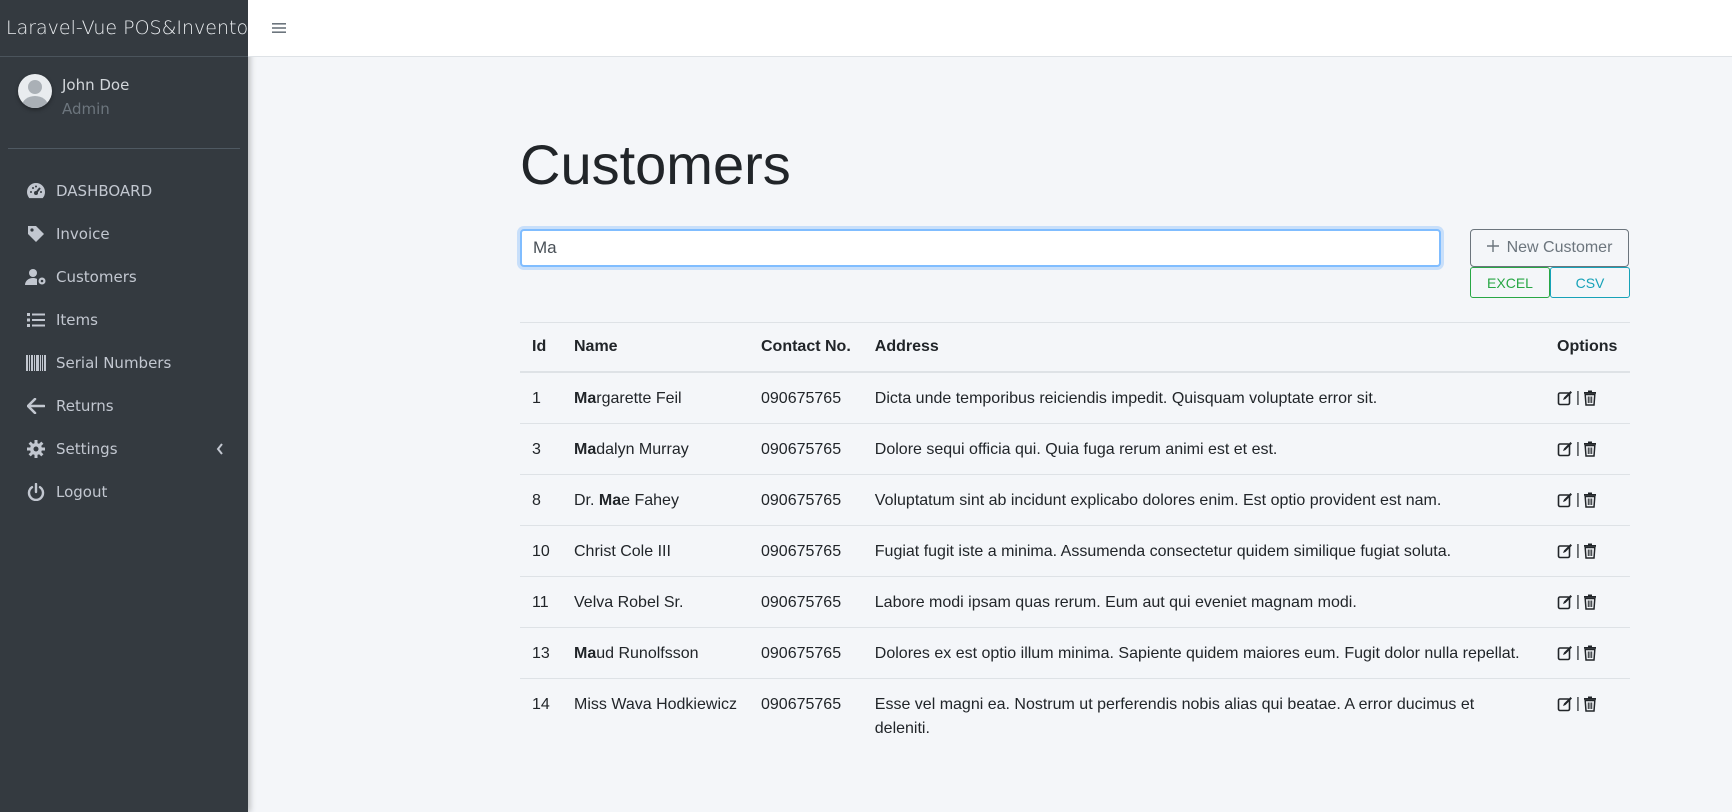  Describe the element at coordinates (655, 704) in the screenshot. I see `name-text: Miss Wava Hodkiewicz` at that location.